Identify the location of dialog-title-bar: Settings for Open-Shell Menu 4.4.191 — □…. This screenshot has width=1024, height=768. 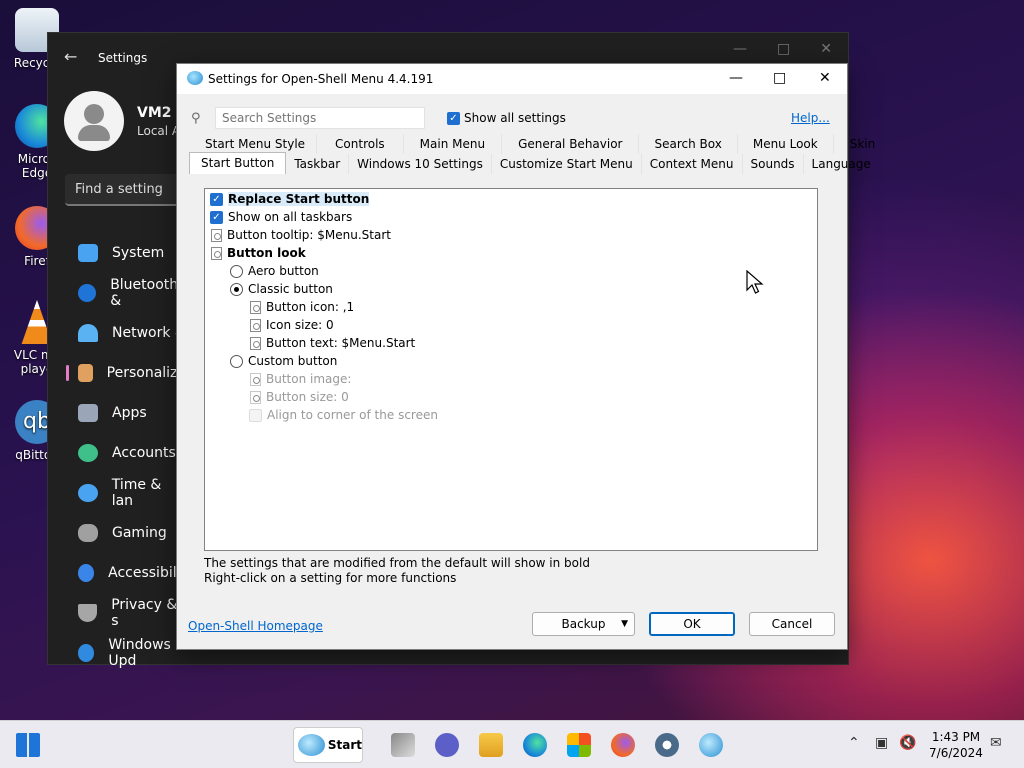
(512, 79).